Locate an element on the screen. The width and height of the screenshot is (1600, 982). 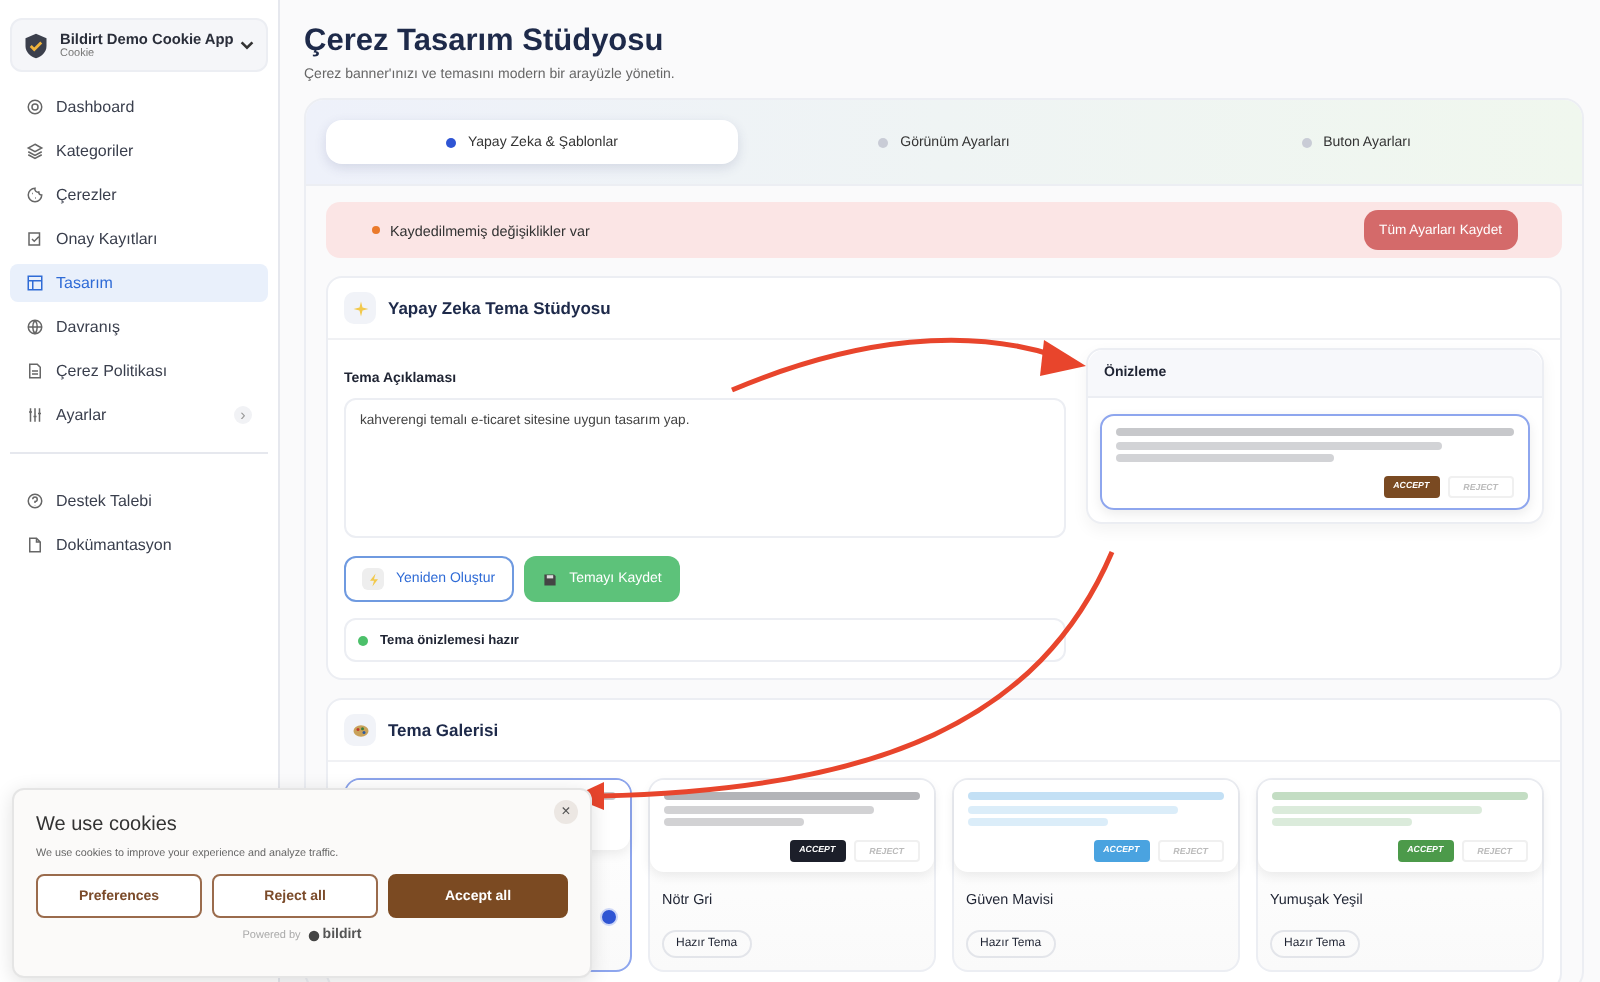
nav-item: Tasarım is located at coordinates (139, 283).